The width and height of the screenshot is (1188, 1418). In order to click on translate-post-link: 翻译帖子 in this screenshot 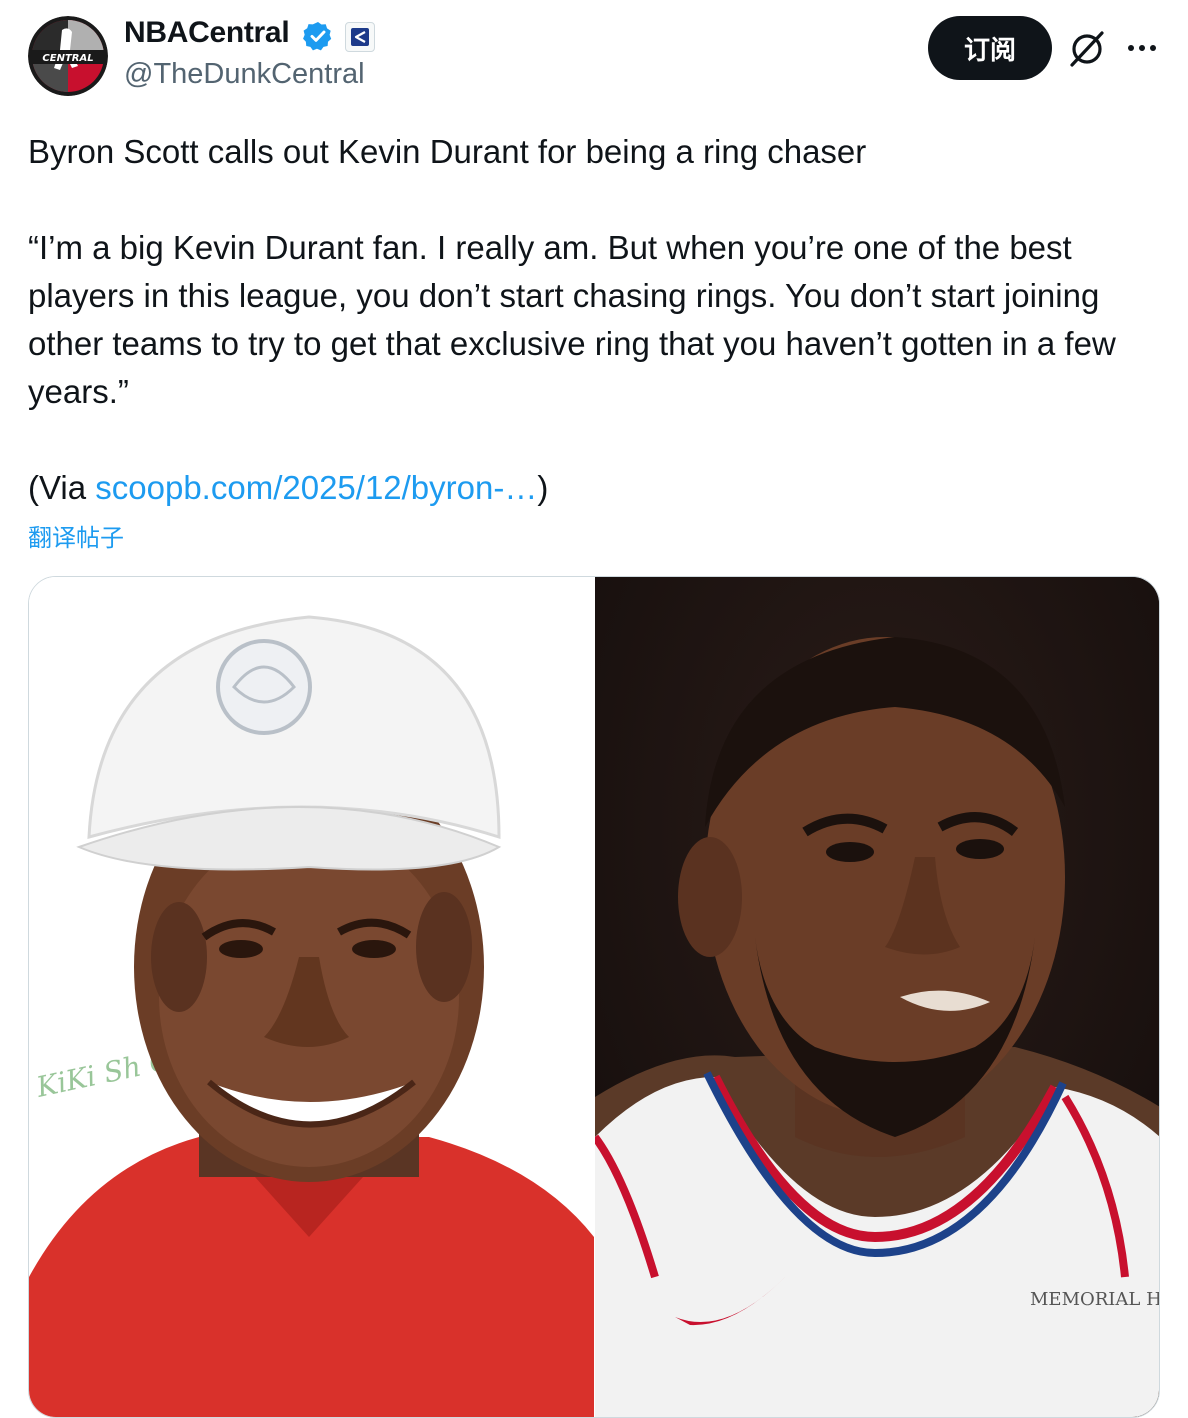, I will do `click(76, 535)`.